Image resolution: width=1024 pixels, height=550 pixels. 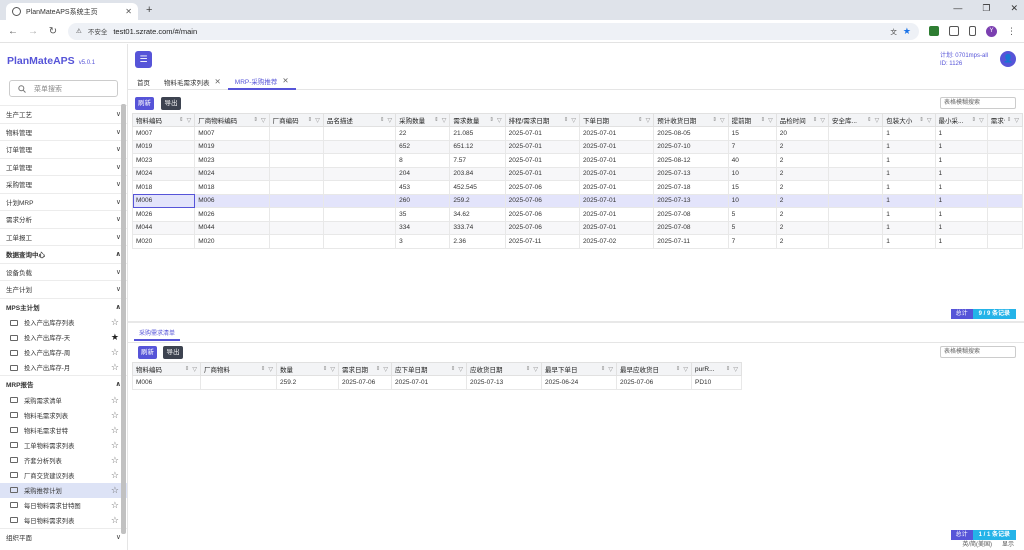 I want to click on table-cell: 22, so click(x=423, y=133).